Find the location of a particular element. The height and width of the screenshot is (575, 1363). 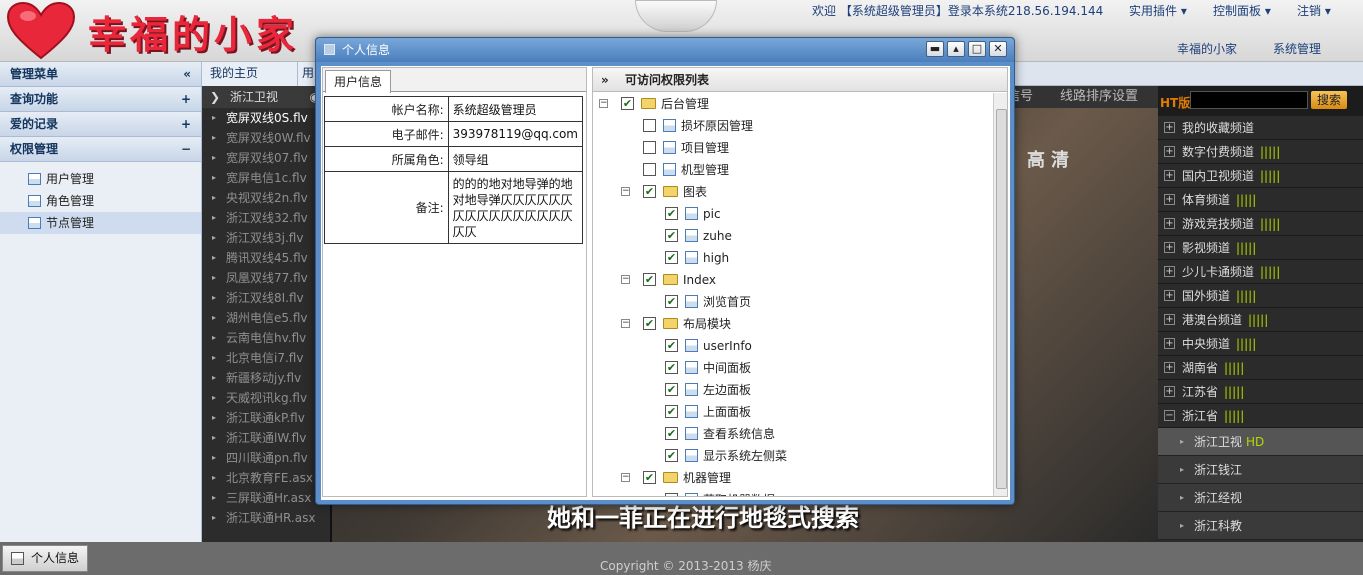

tree-node: − ✔ 图表 is located at coordinates (793, 192).